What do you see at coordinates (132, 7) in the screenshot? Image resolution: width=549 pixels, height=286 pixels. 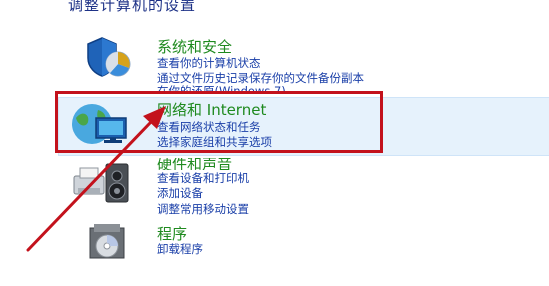 I see `page-title: 调整计算机的设置` at bounding box center [132, 7].